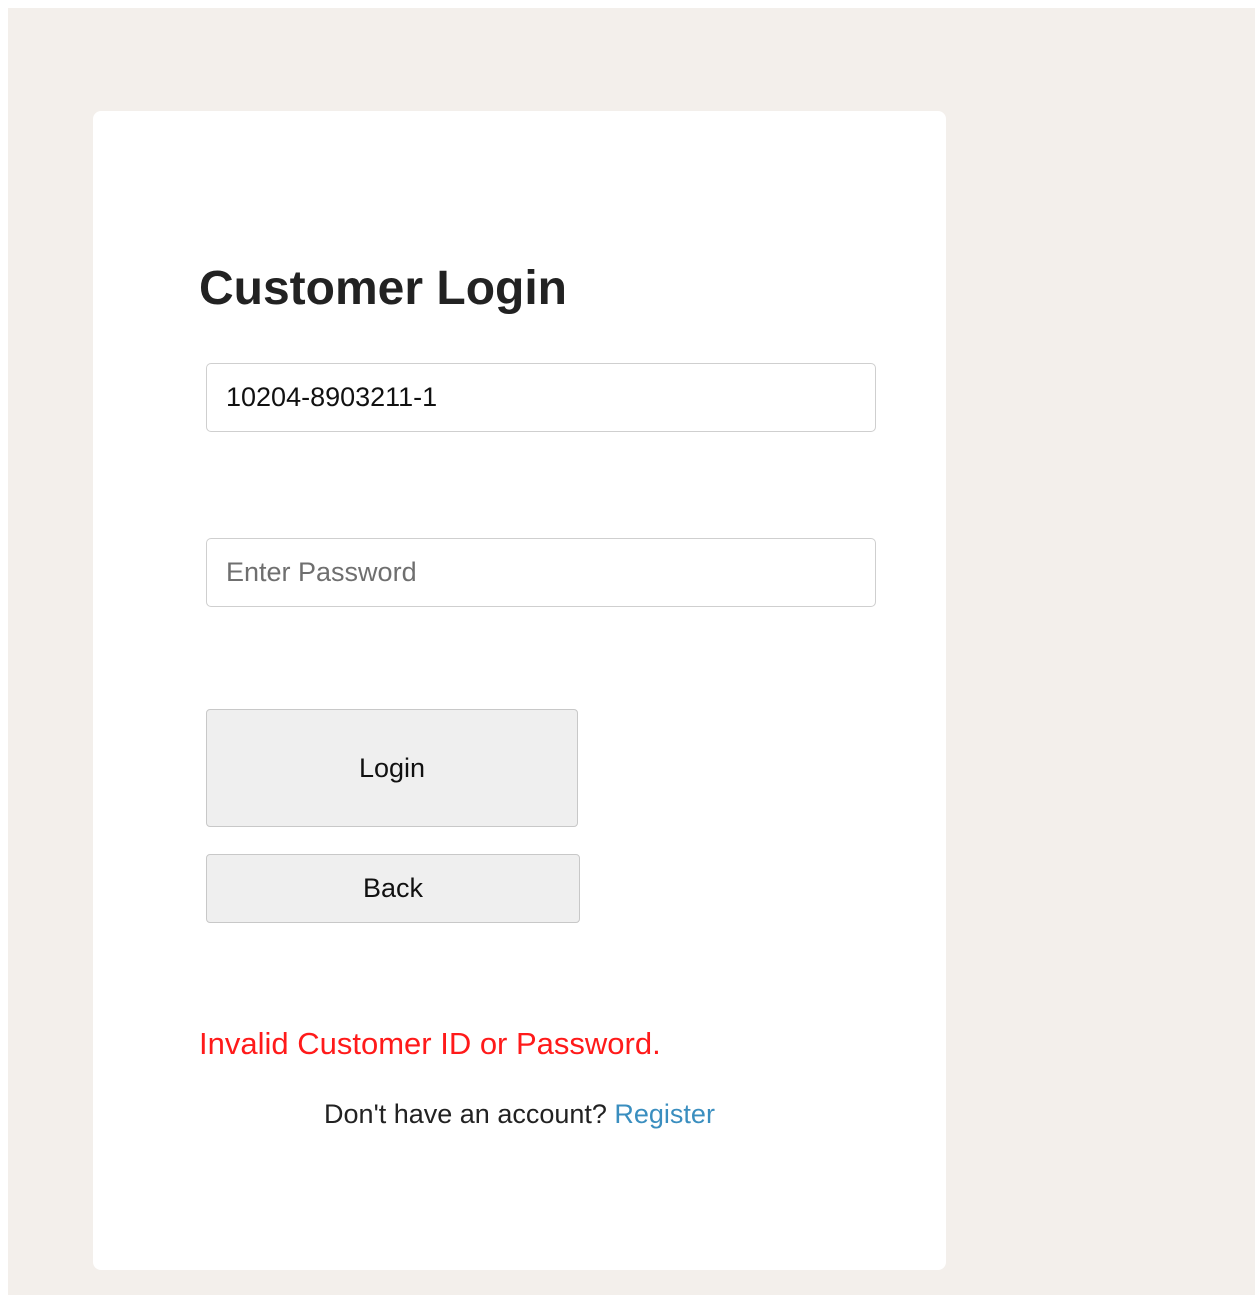 The image size is (1255, 1295). What do you see at coordinates (393, 888) in the screenshot?
I see `back-button: Back` at bounding box center [393, 888].